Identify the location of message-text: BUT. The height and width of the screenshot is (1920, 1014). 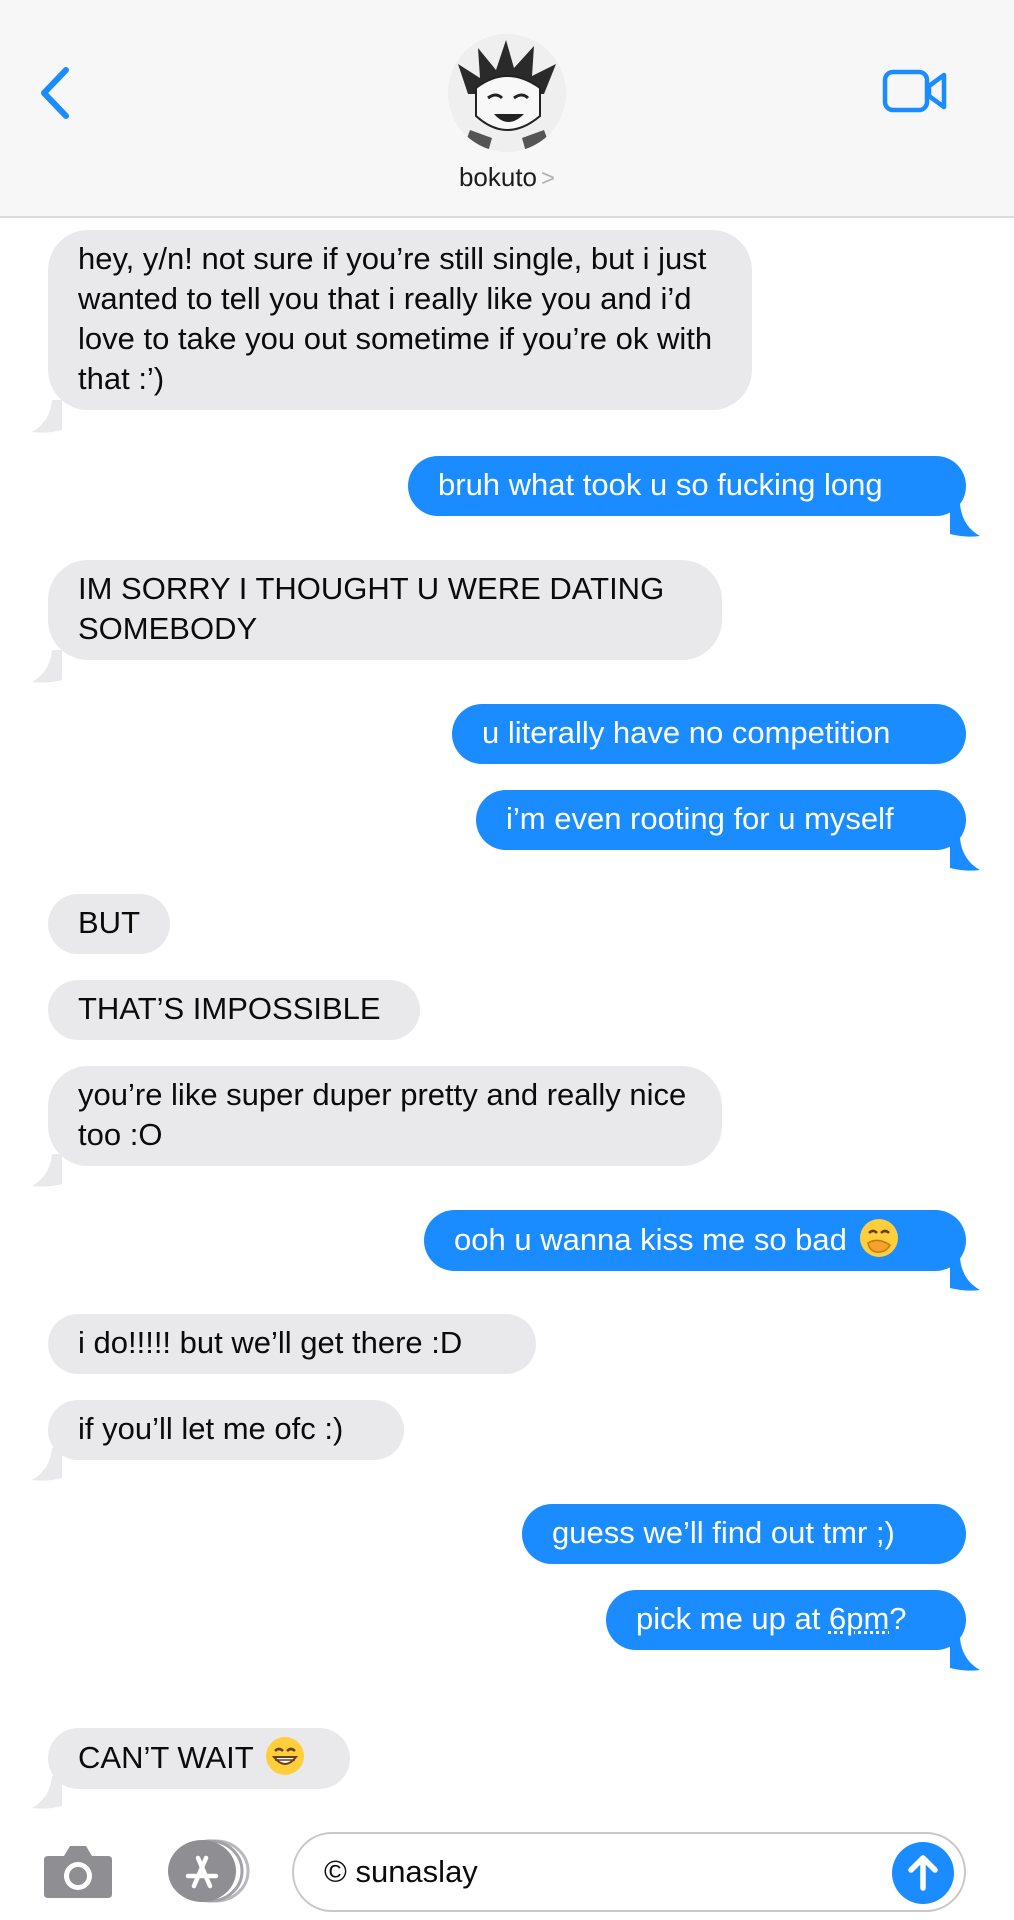
(109, 922).